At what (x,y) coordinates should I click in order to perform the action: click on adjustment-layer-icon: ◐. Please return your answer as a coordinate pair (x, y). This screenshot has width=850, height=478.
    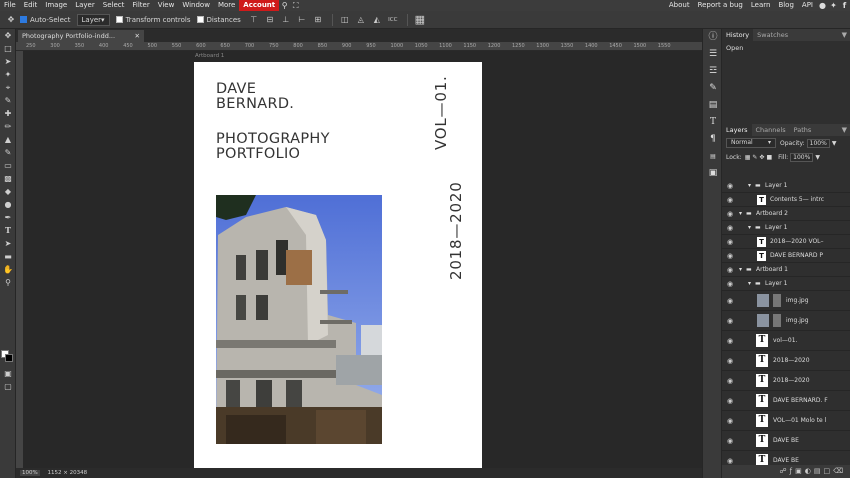
    Looking at the image, I should click on (809, 471).